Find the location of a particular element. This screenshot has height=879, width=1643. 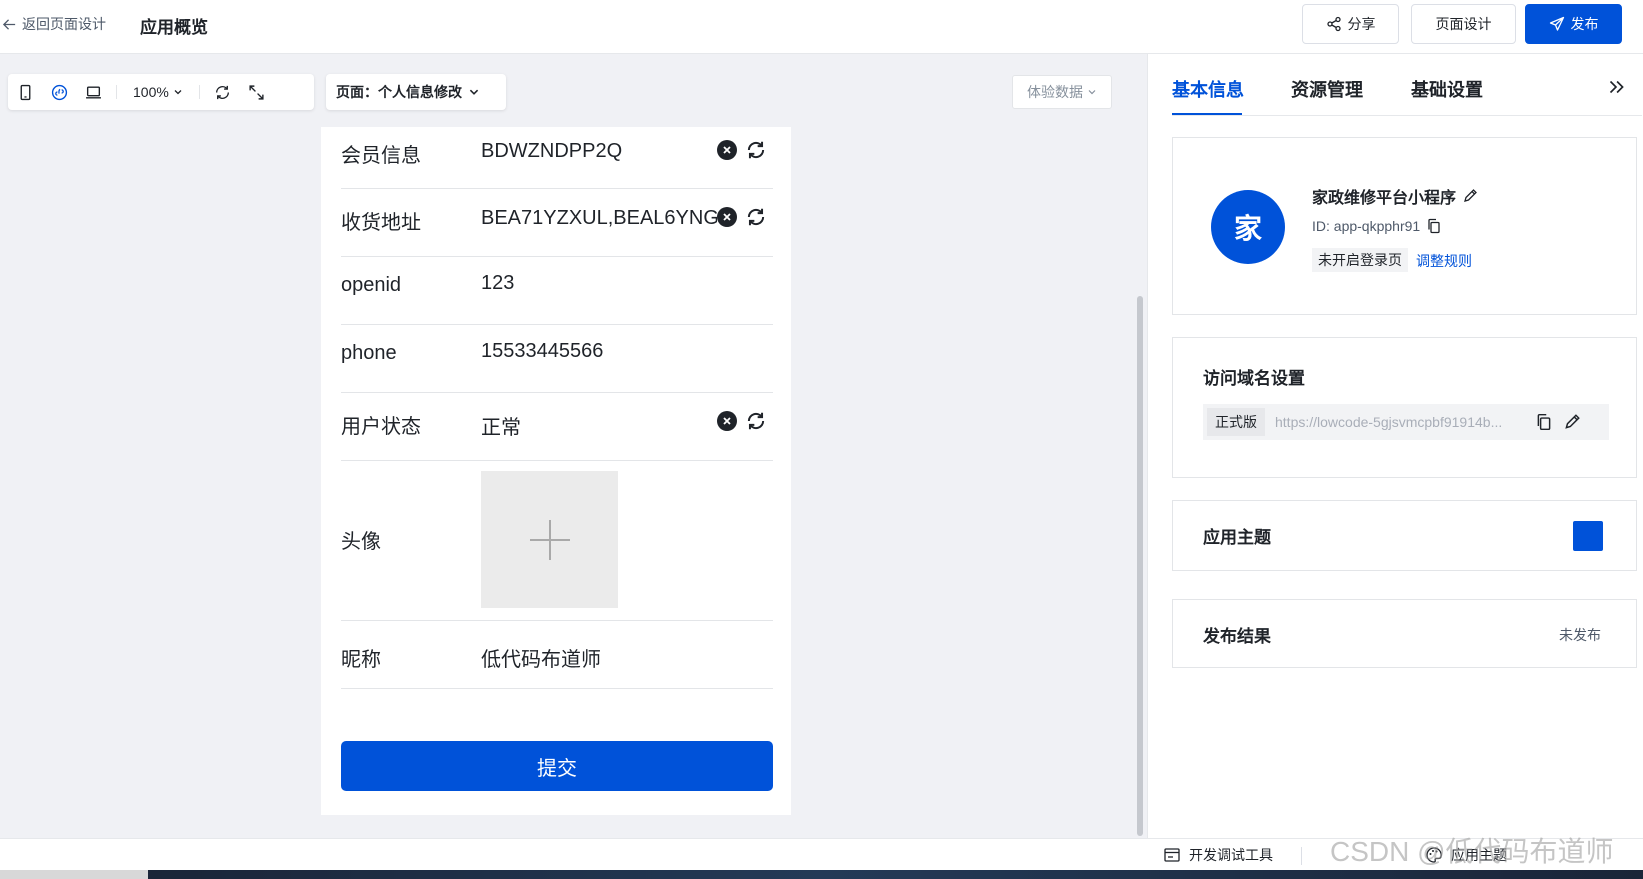

app-theme-card: 应用主题 is located at coordinates (1404, 535).